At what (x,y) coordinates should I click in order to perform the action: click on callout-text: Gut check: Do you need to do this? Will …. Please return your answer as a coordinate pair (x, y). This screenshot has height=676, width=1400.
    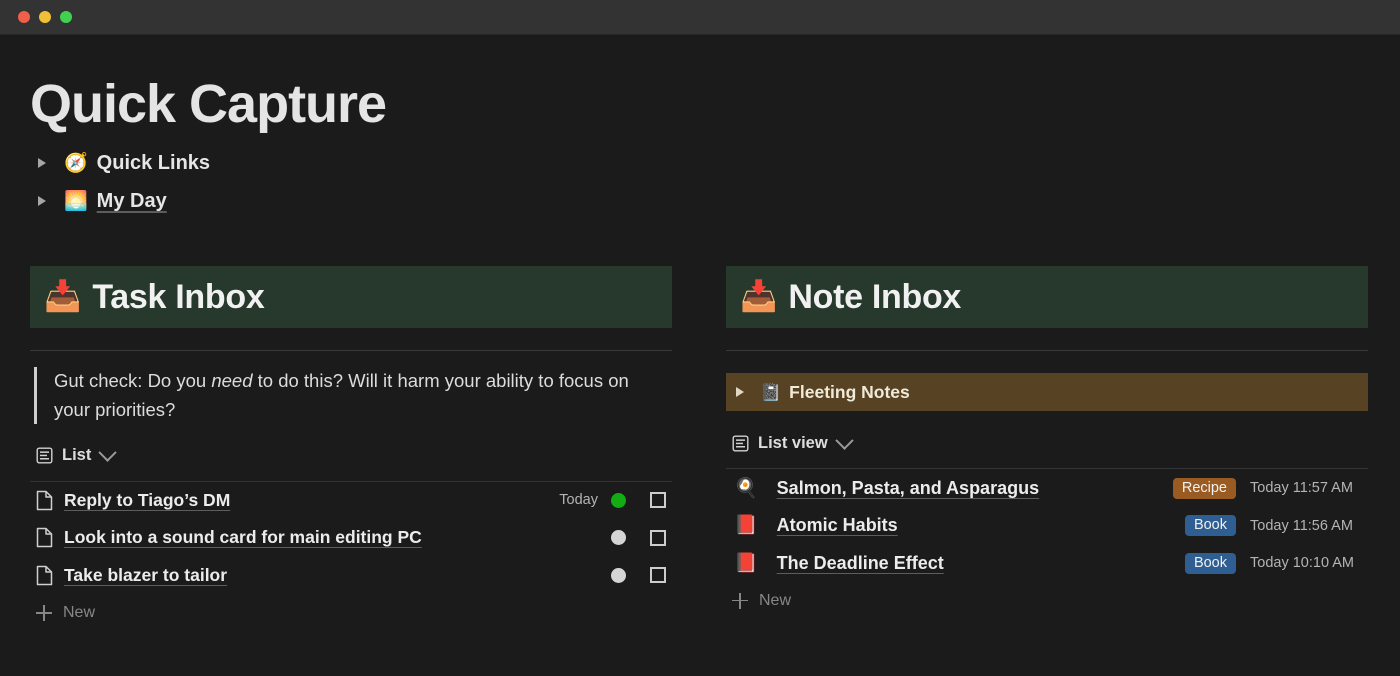
    Looking at the image, I should click on (352, 395).